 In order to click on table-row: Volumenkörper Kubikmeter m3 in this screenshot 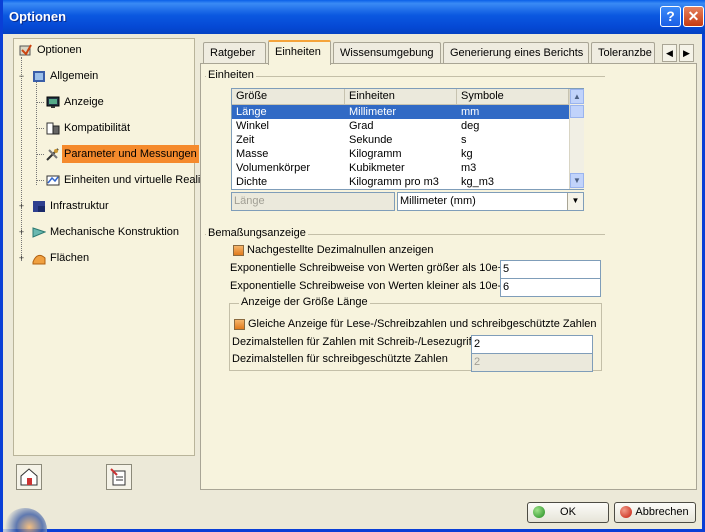, I will do `click(400, 168)`.